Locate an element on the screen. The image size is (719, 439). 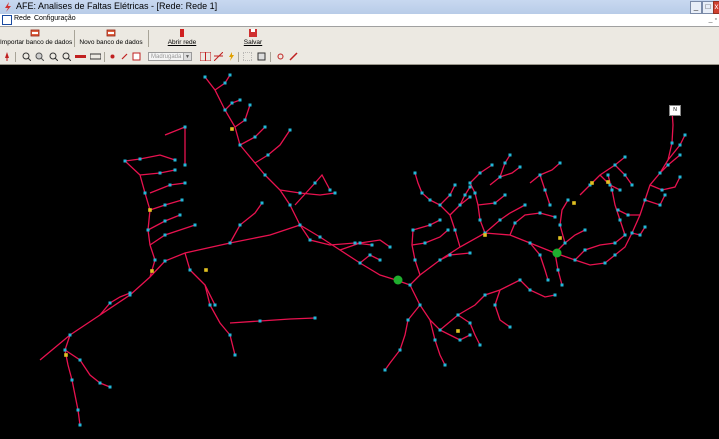
import-database-button: Importar banco de dados is located at coordinates (36, 38).